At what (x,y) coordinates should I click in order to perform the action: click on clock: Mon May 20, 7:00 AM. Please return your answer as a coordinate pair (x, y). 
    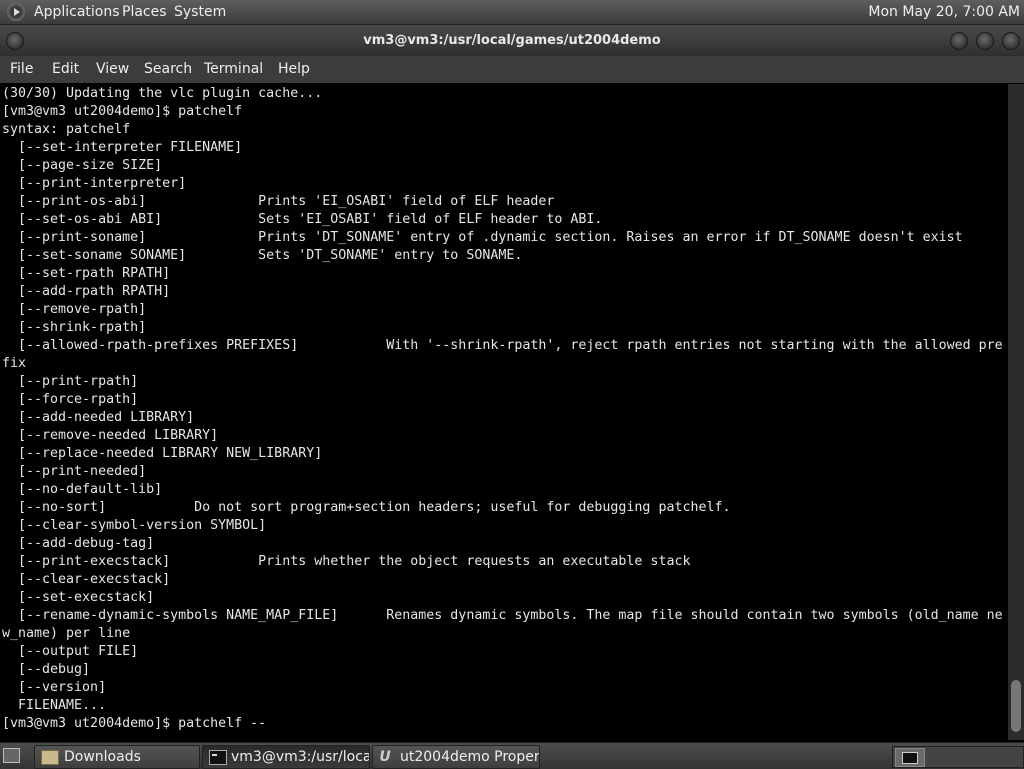
    Looking at the image, I should click on (941, 12).